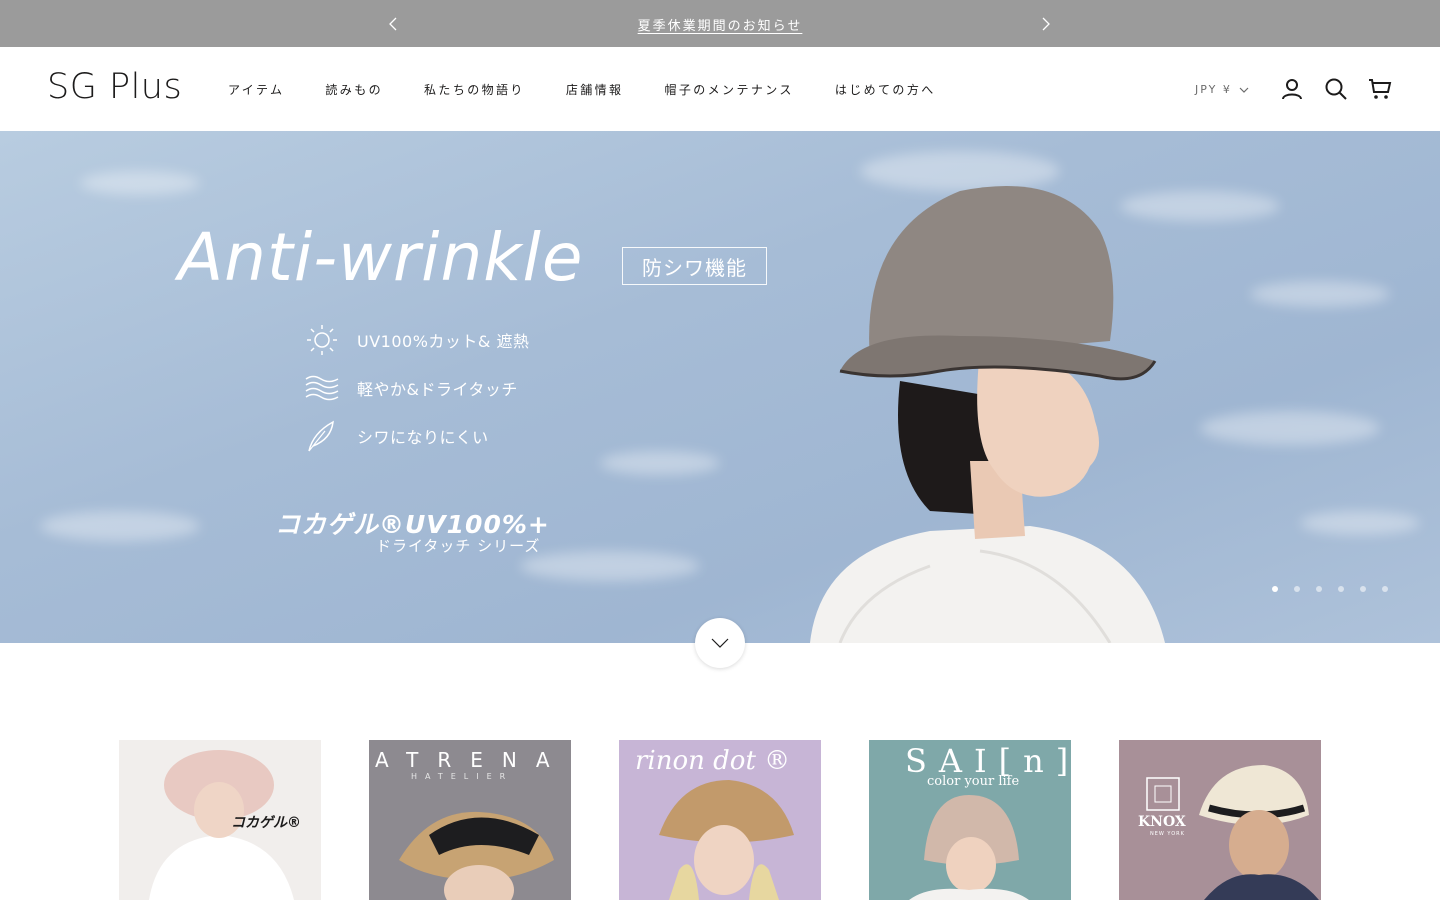  I want to click on nav-item-items: アイテム, so click(256, 89).